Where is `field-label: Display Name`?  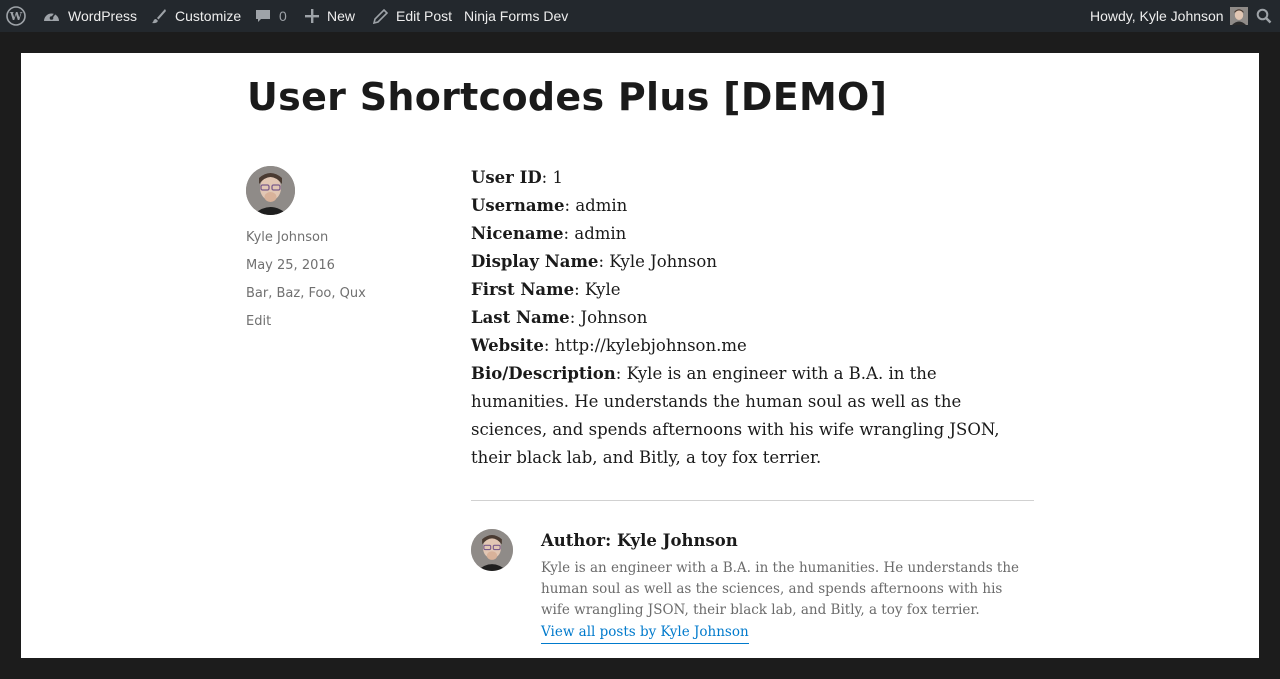
field-label: Display Name is located at coordinates (535, 261).